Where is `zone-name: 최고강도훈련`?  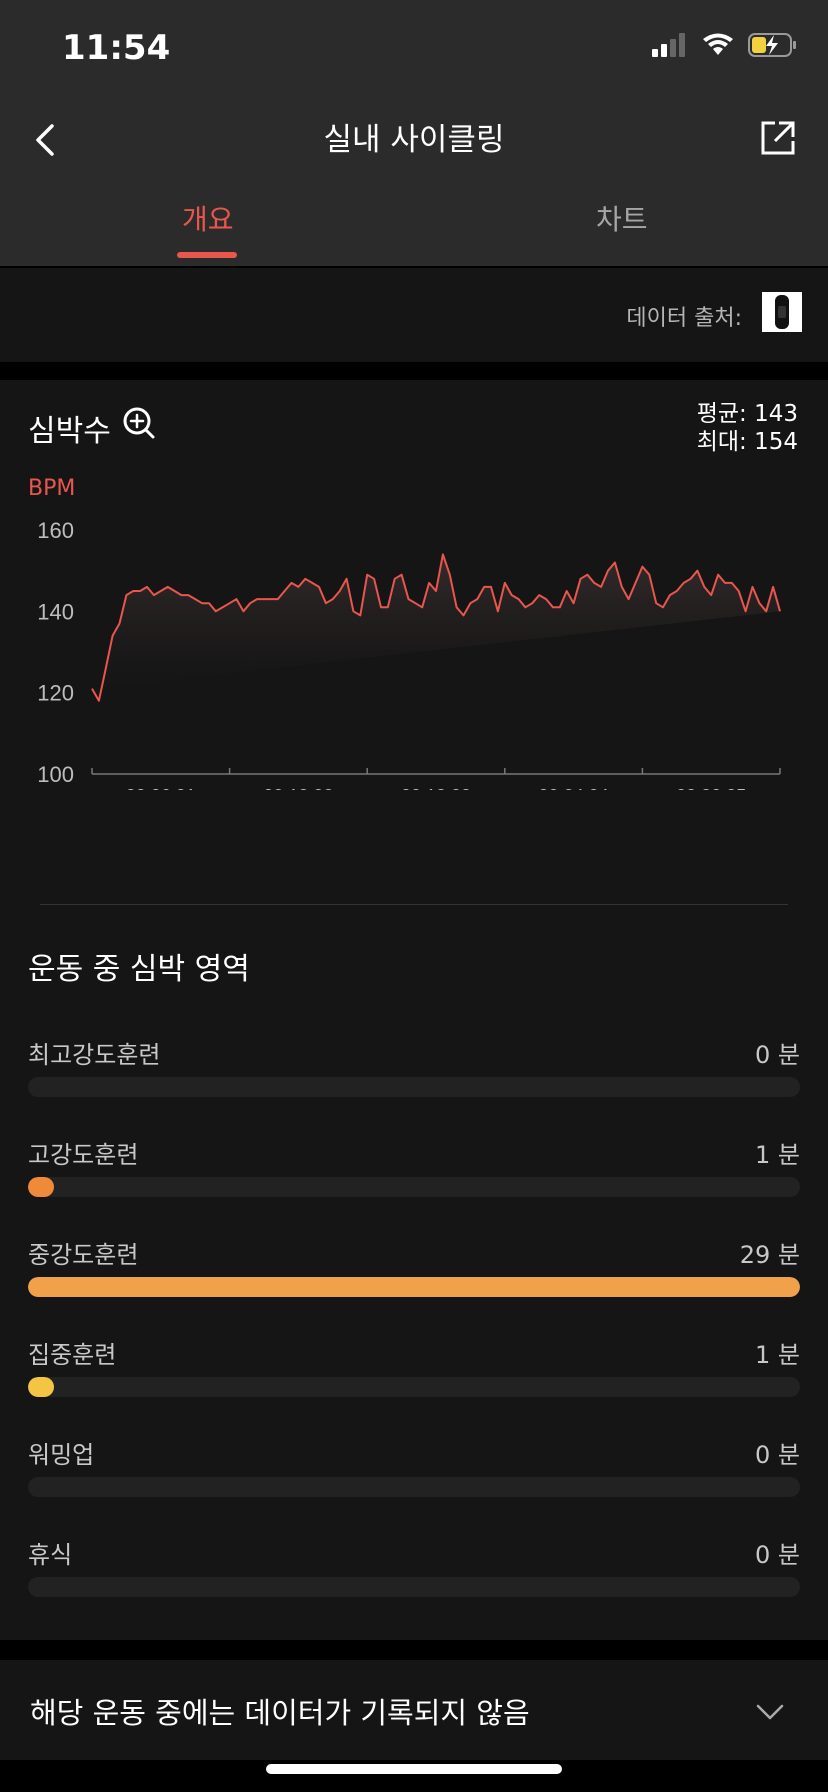
zone-name: 최고강도훈련 is located at coordinates (94, 1055).